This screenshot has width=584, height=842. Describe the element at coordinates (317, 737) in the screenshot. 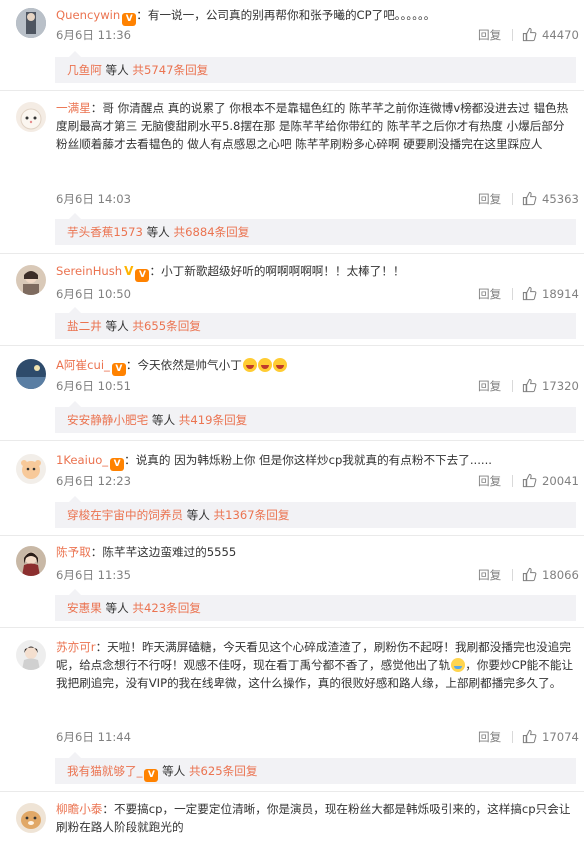

I see `comment-meta: 6月6日 11:44 回复 17074` at that location.